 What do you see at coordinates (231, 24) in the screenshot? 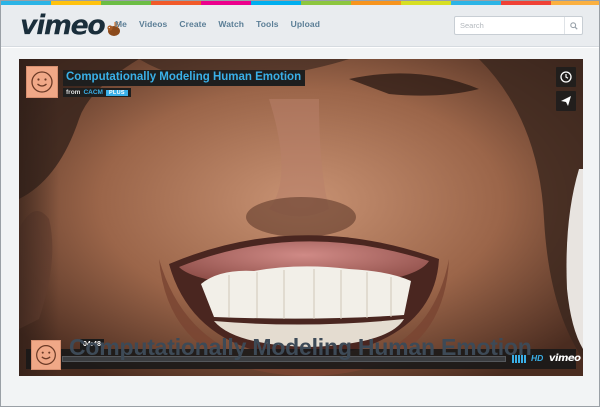
I see `nav-item-watch: Watch` at bounding box center [231, 24].